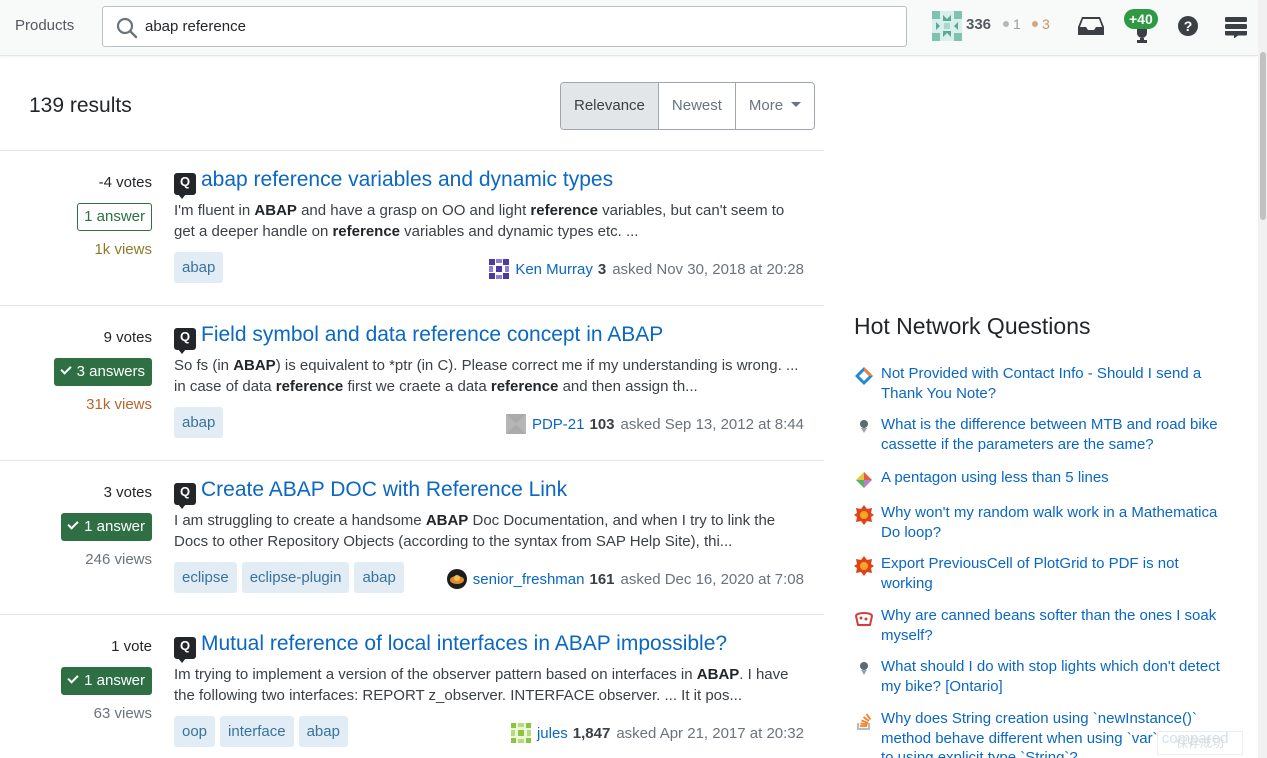 The height and width of the screenshot is (758, 1267). I want to click on tag-eclipse: eclipse, so click(205, 577).